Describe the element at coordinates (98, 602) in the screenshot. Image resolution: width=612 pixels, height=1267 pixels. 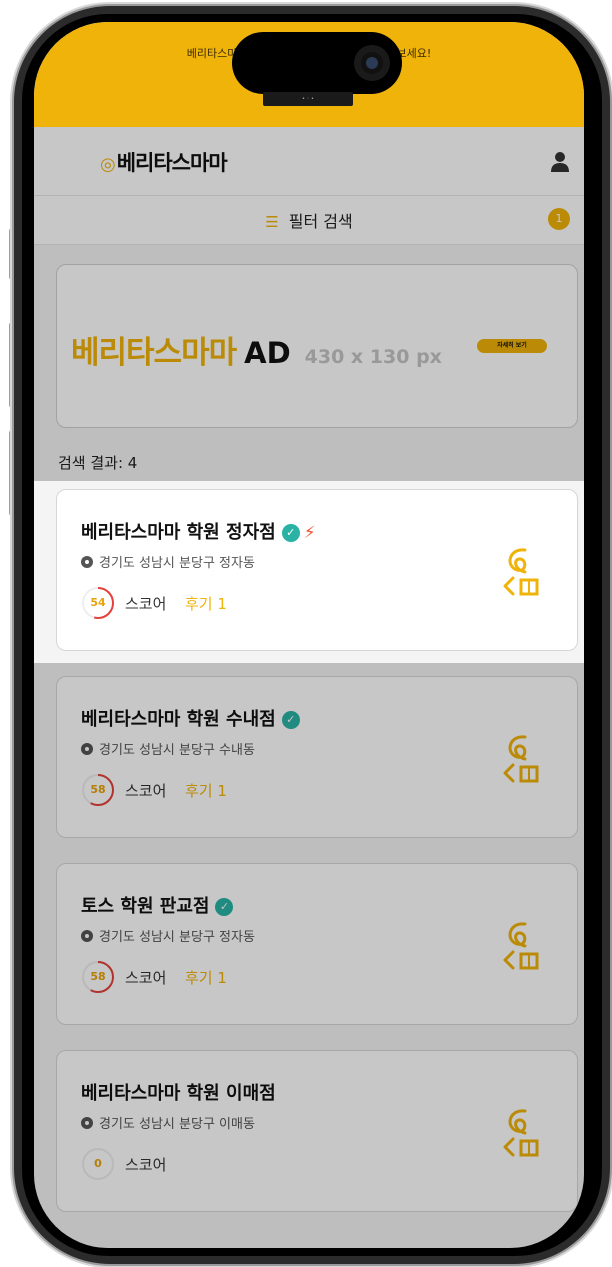
I see `score-value: 54` at that location.